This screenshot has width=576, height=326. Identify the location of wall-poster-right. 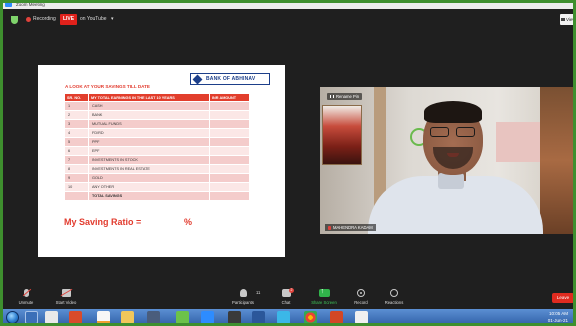
(521, 142).